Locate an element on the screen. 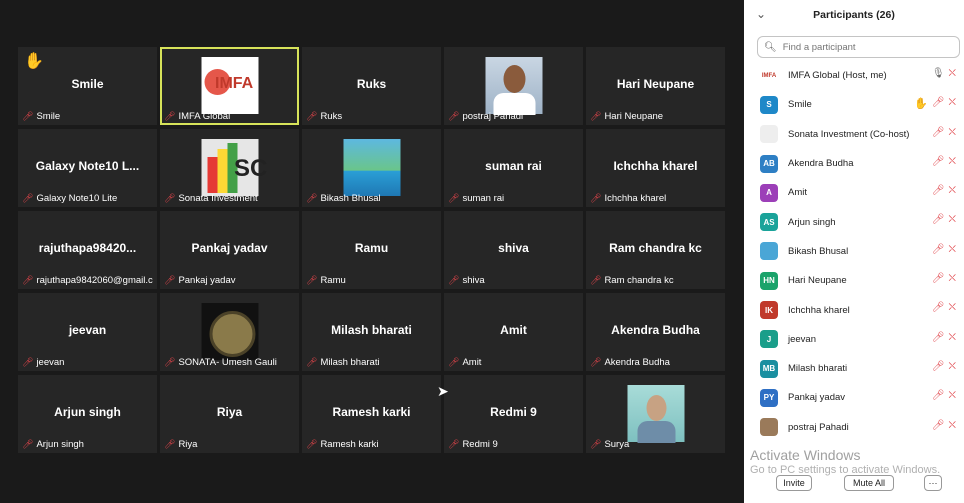 The height and width of the screenshot is (503, 964). participant-name: Pankaj yadav is located at coordinates (817, 398).